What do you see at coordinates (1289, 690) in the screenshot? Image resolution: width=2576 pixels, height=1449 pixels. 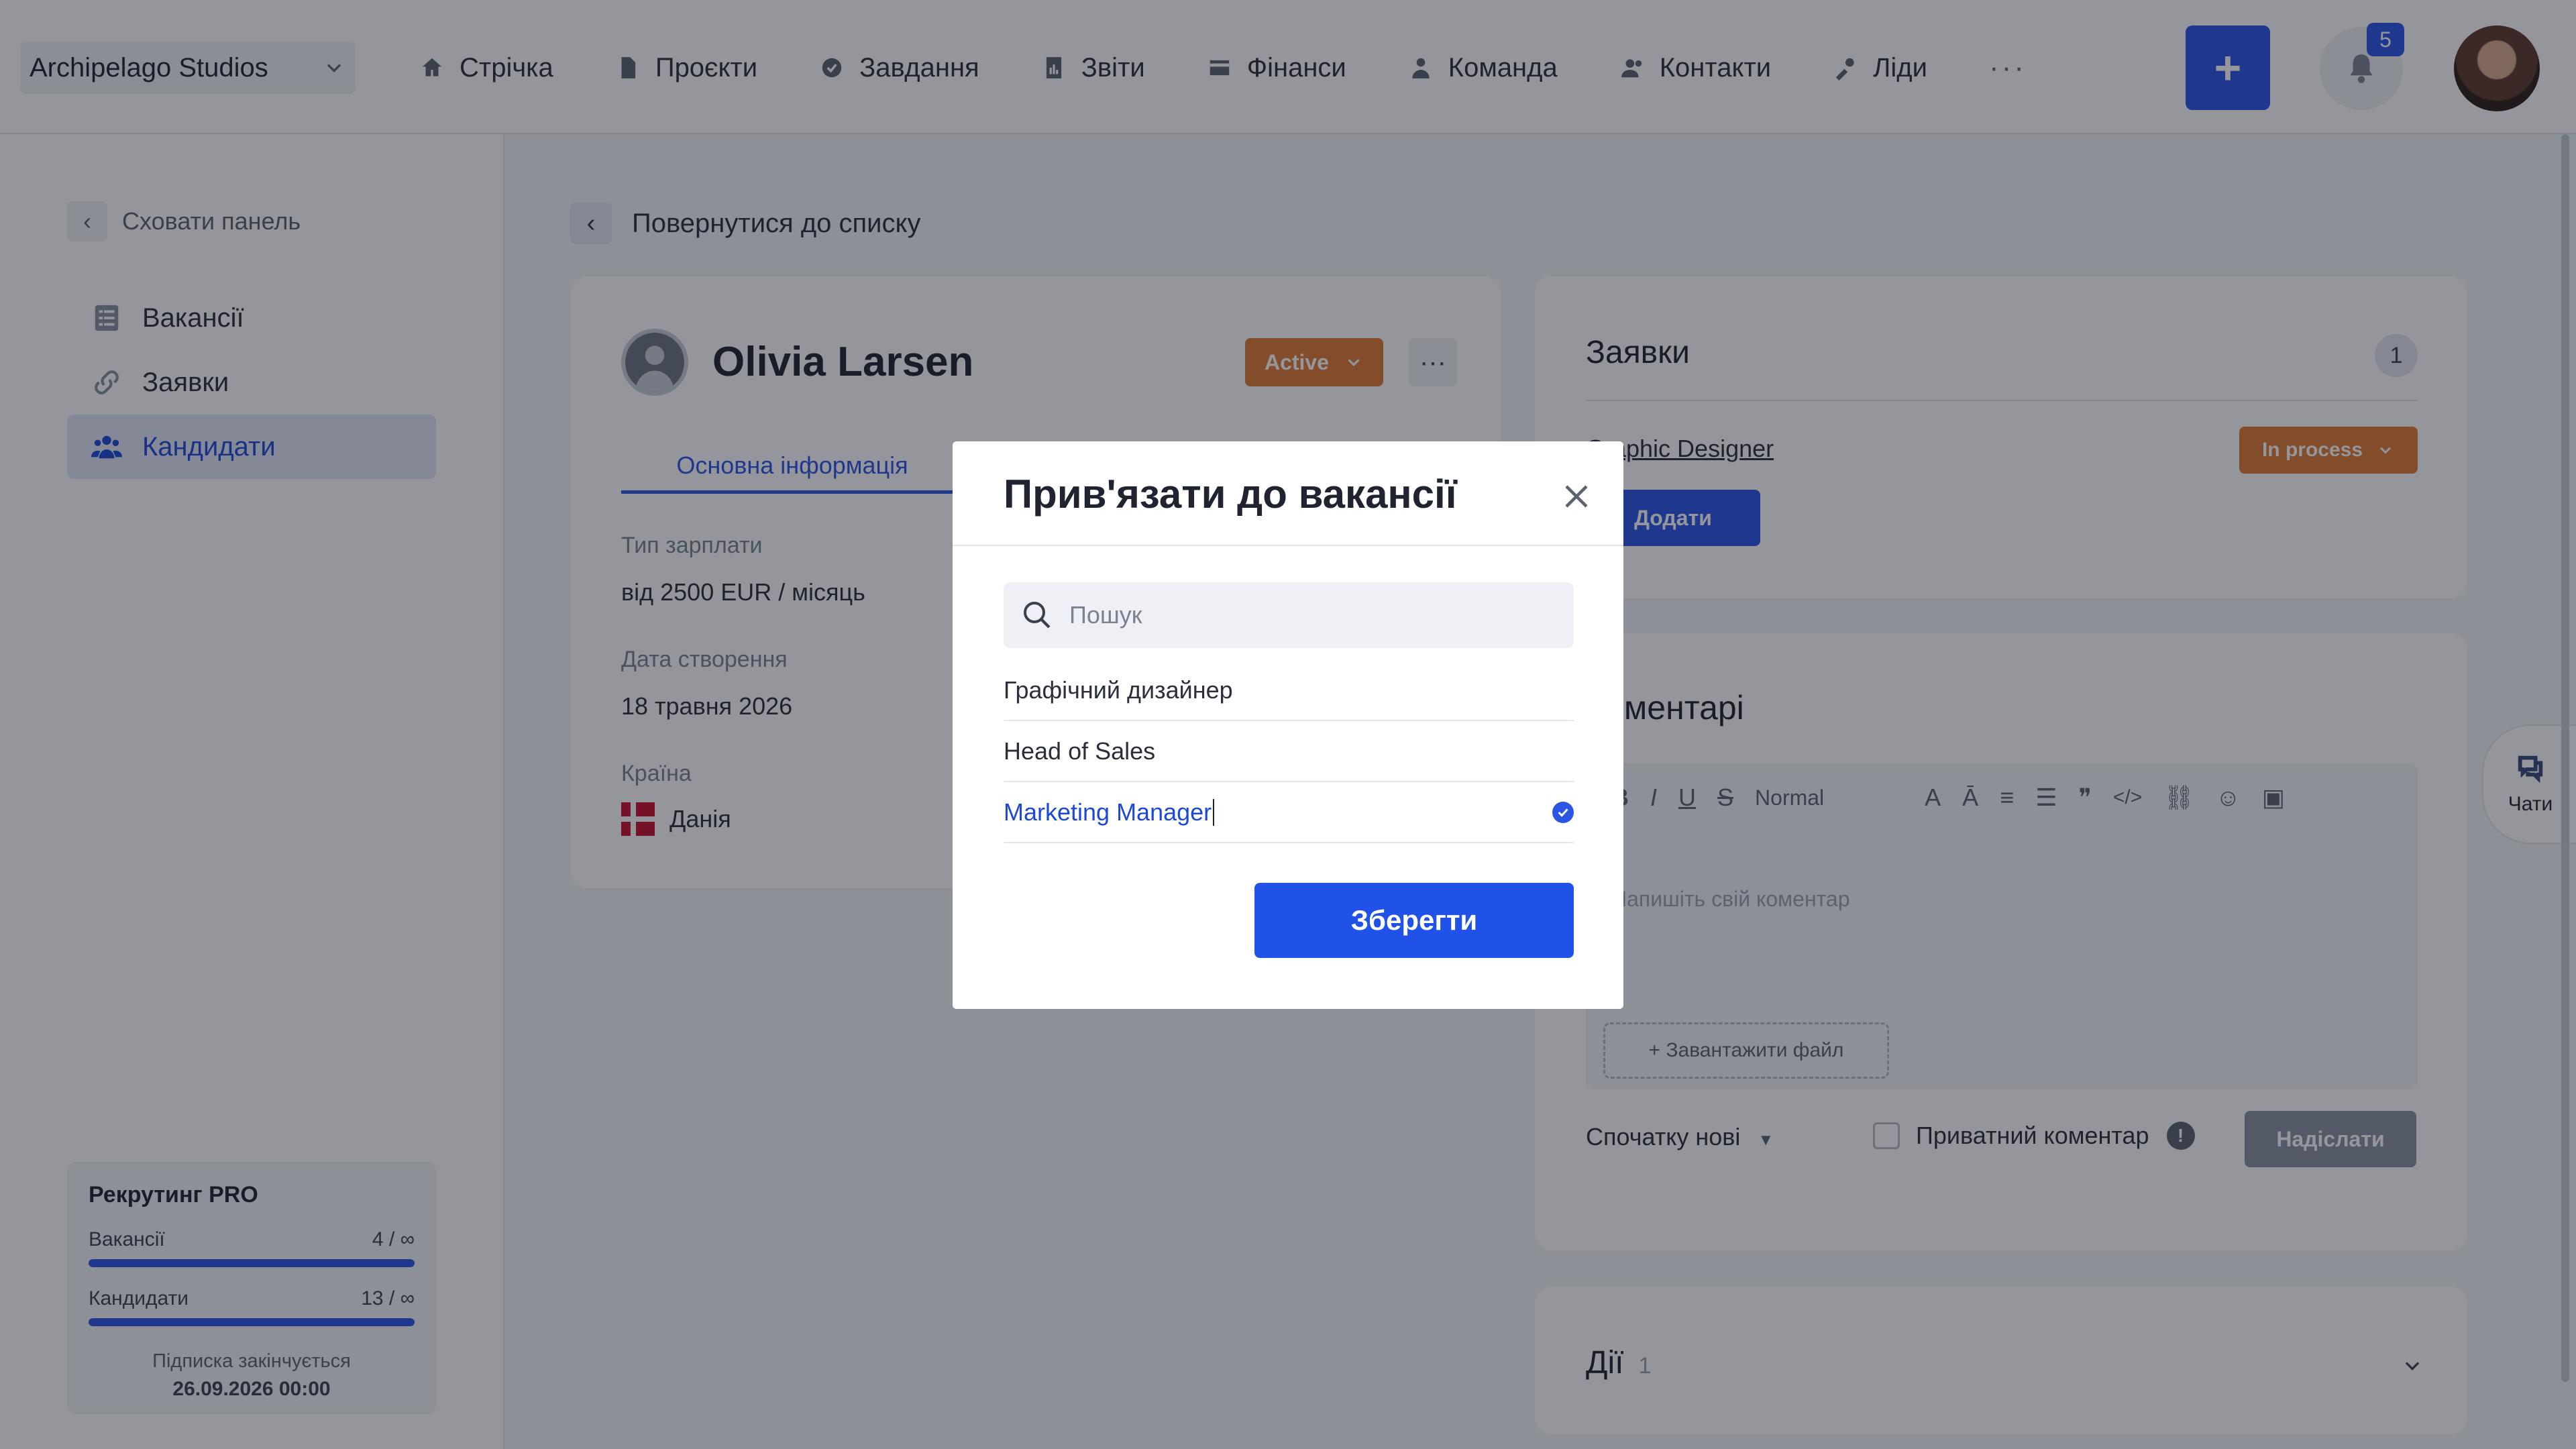 I see `vacancy-option: Графічний дизайнер` at bounding box center [1289, 690].